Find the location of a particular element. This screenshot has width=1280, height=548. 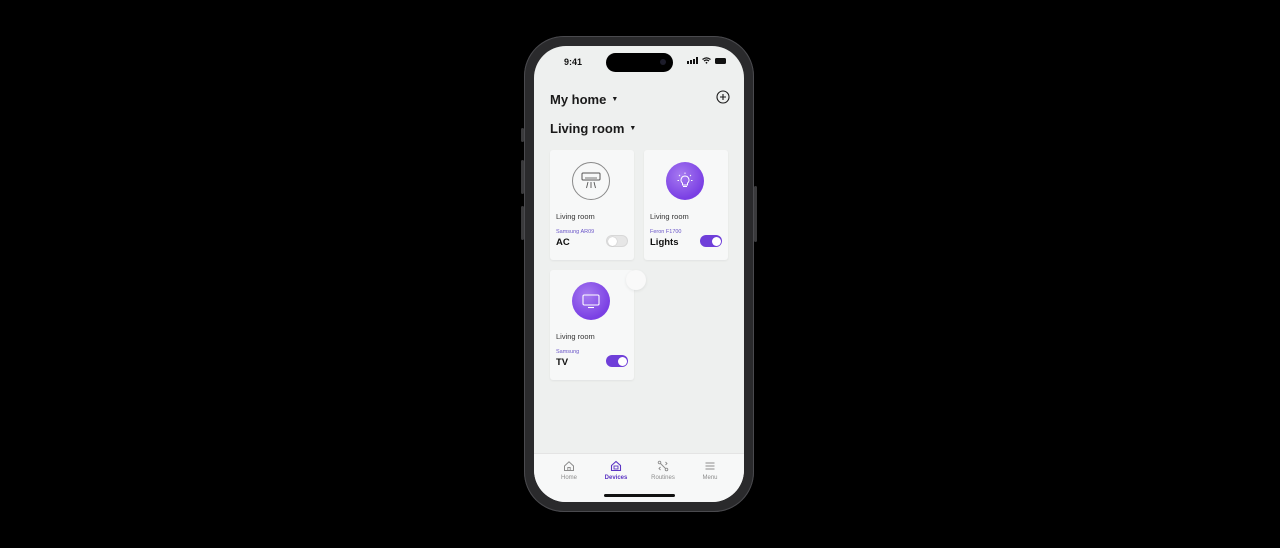

status-icons is located at coordinates (706, 60).